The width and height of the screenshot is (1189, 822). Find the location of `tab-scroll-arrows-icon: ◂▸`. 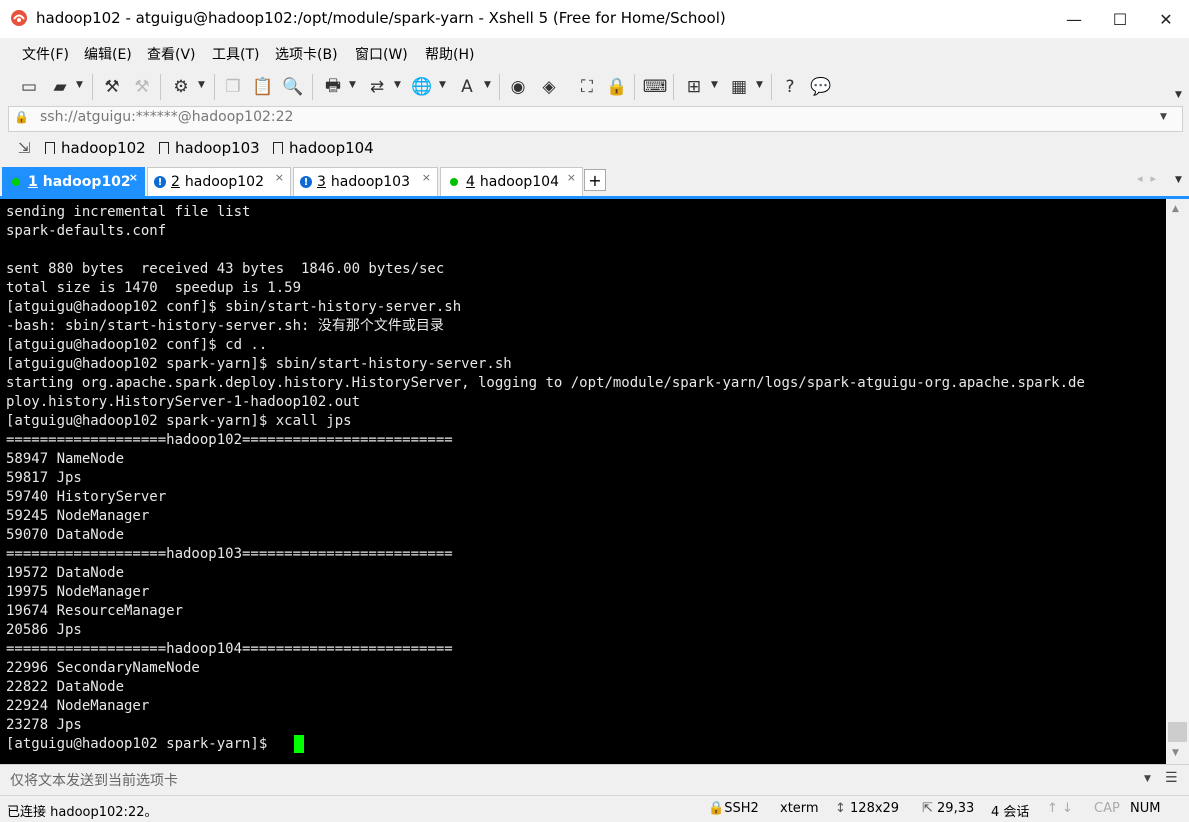

tab-scroll-arrows-icon: ◂▸ is located at coordinates (1150, 178).